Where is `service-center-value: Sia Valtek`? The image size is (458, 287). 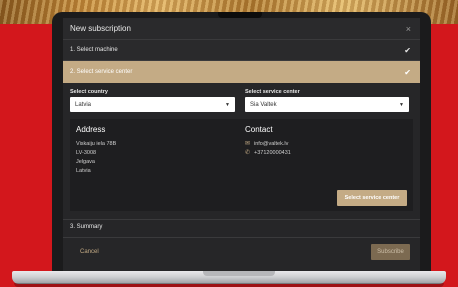
service-center-value: Sia Valtek is located at coordinates (263, 104).